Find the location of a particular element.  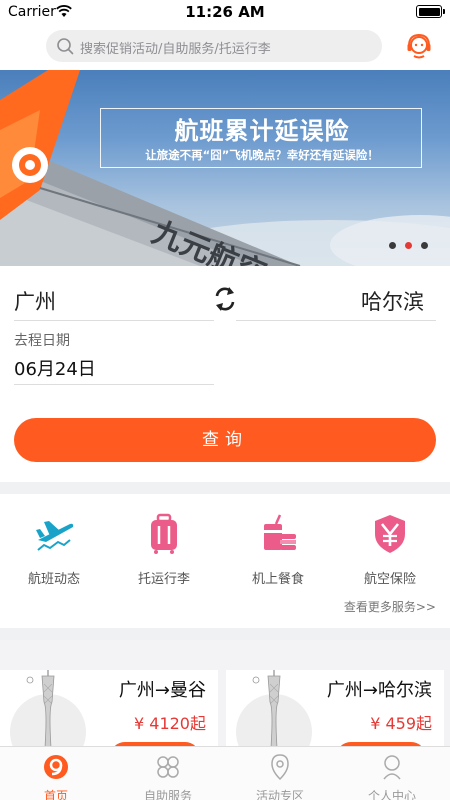

tab-profile: 个人中心 is located at coordinates (392, 776).